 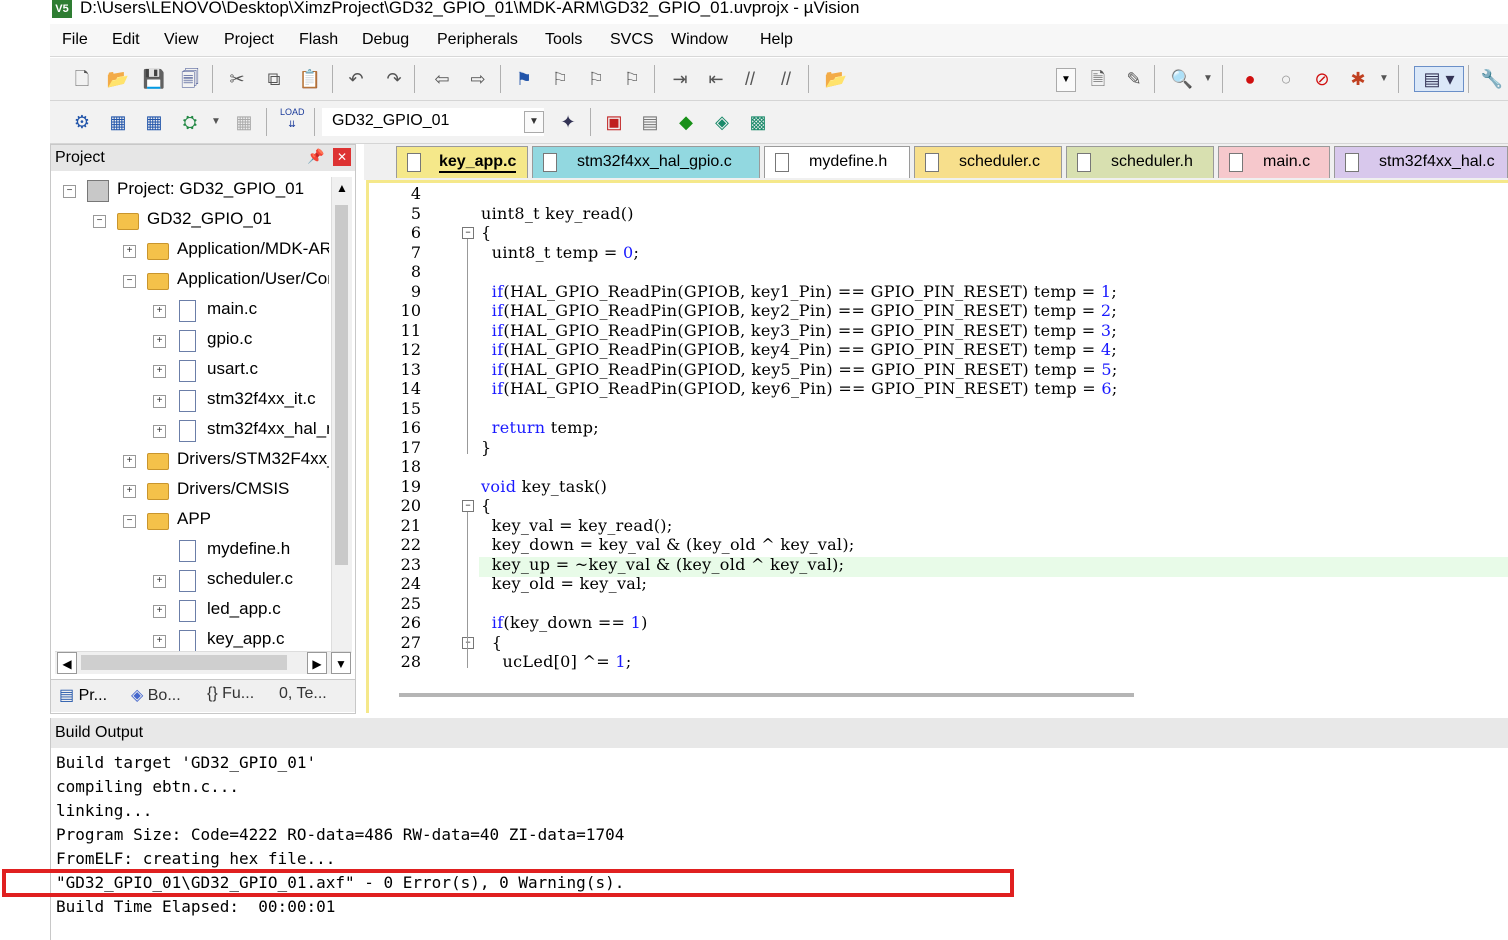 I want to click on close-icon: ✕, so click(x=342, y=157).